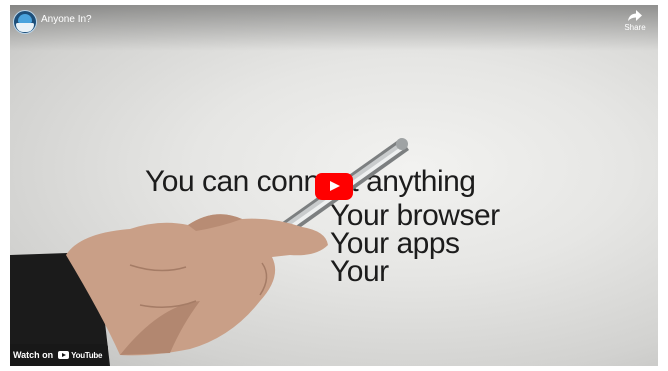 This screenshot has width=668, height=371. I want to click on play-icon, so click(335, 186).